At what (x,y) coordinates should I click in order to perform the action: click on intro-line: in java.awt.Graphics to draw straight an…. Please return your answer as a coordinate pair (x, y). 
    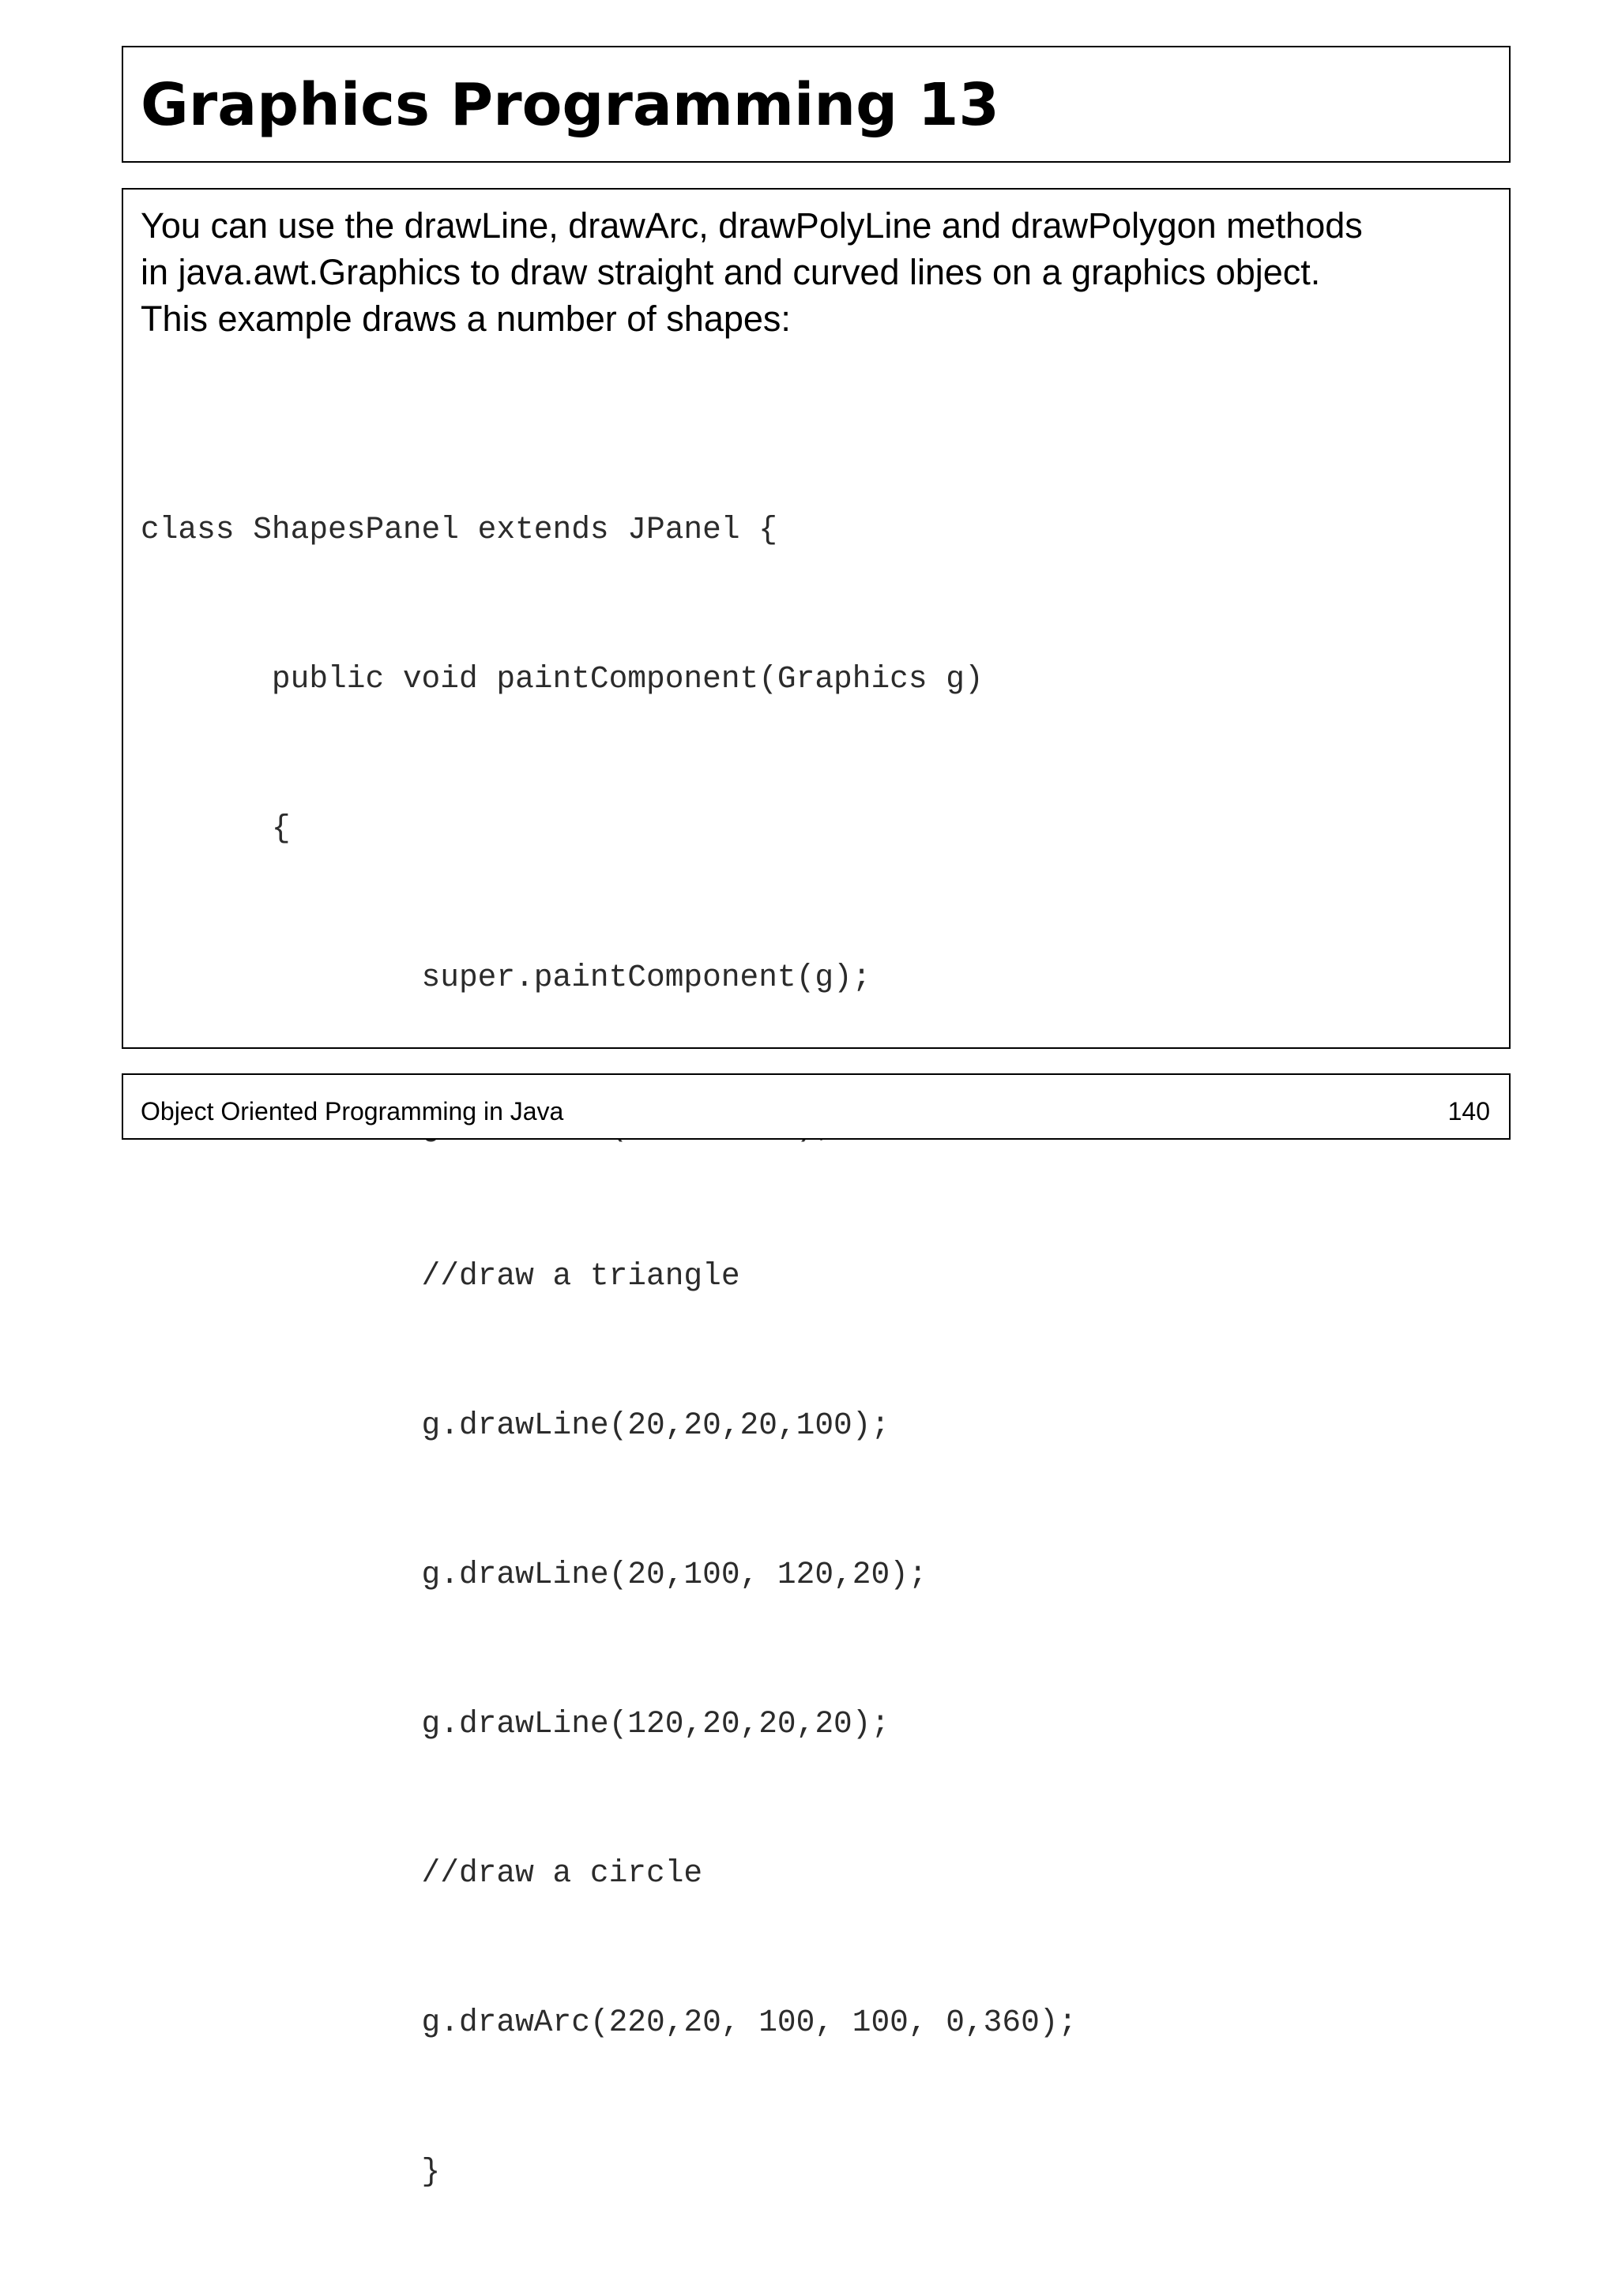
    Looking at the image, I should click on (731, 272).